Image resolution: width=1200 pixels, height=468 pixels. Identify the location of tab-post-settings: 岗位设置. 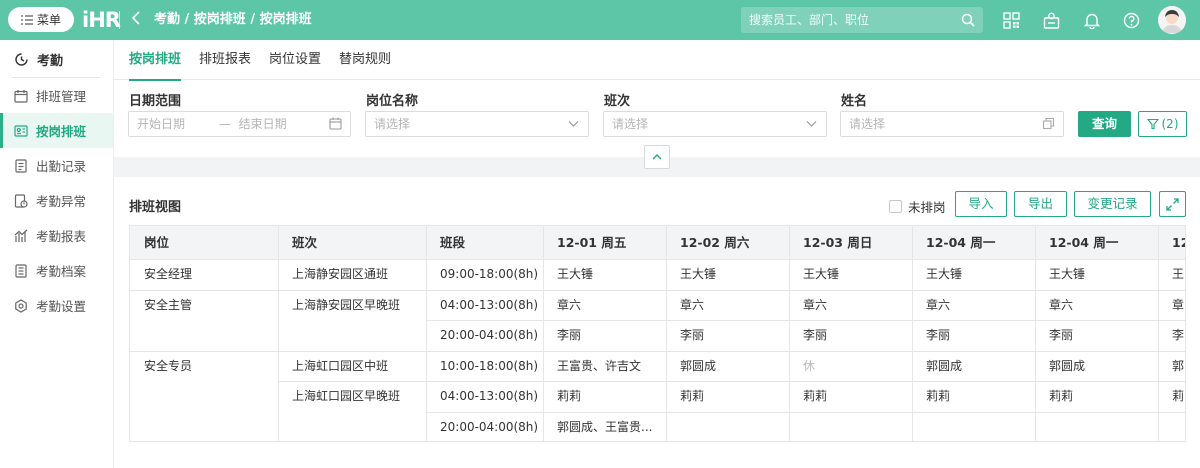
(295, 60).